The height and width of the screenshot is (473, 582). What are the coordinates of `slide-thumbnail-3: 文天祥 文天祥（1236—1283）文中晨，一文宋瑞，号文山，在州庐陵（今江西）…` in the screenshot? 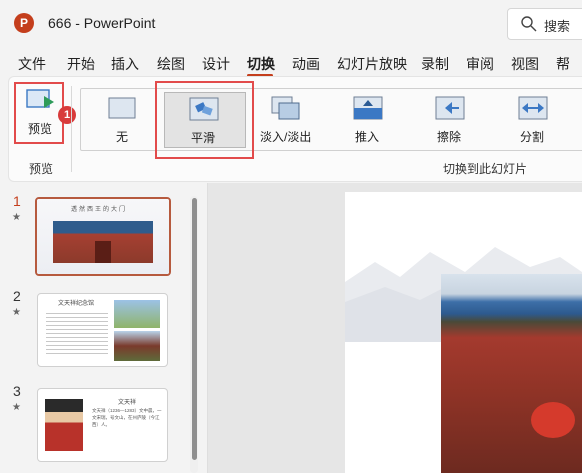 It's located at (102, 425).